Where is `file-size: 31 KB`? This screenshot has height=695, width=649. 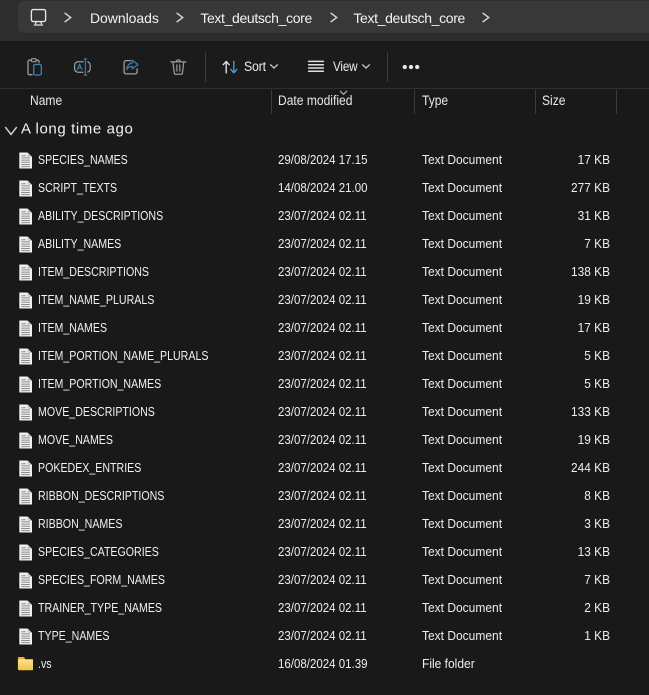
file-size: 31 KB is located at coordinates (593, 216).